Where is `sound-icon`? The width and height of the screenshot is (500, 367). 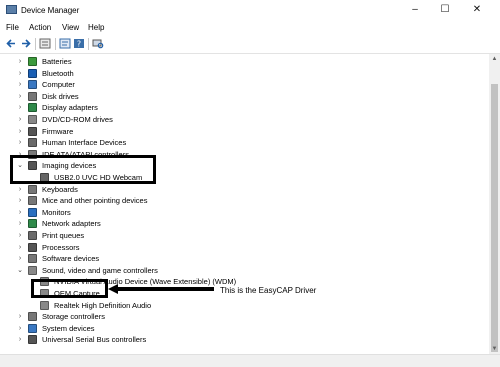 sound-icon is located at coordinates (32, 270).